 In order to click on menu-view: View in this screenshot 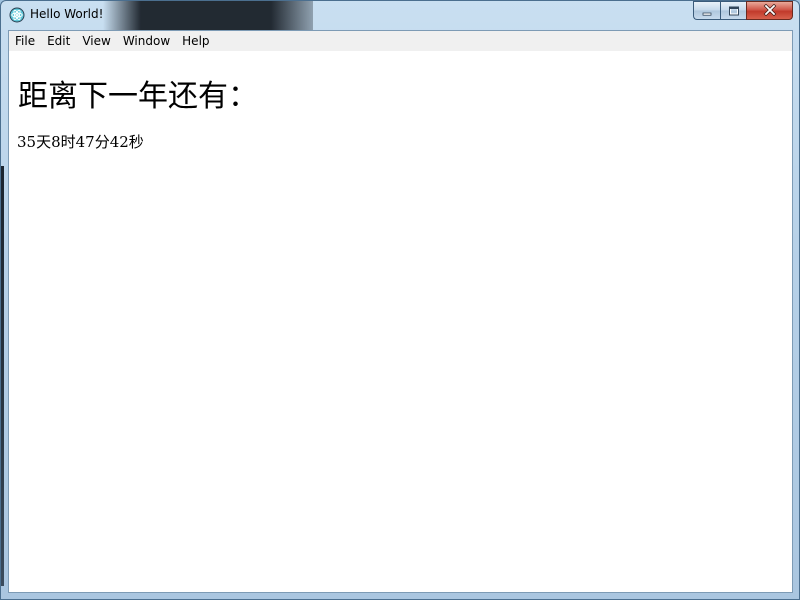, I will do `click(96, 41)`.